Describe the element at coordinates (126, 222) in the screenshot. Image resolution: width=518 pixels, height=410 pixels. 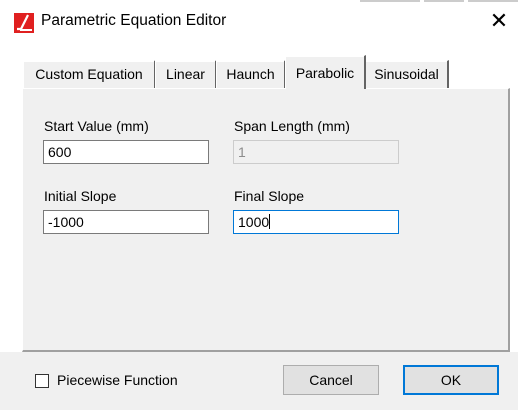
I see `initial-slope-input: -1000` at that location.